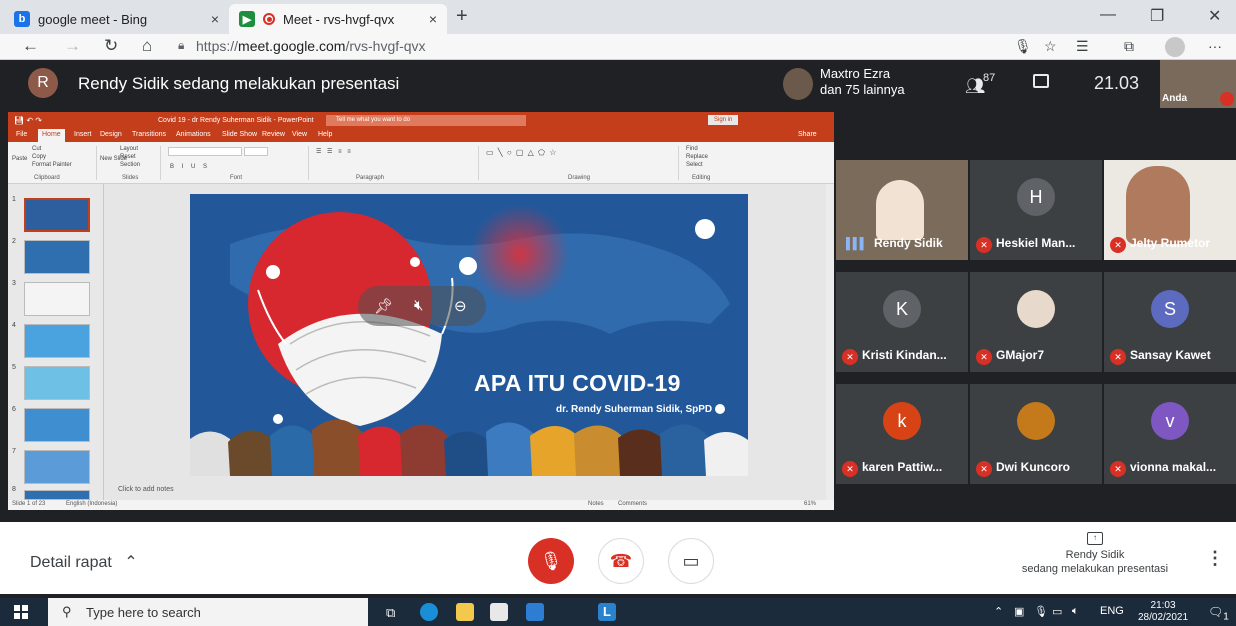 The width and height of the screenshot is (1236, 626). Describe the element at coordinates (1215, 46) in the screenshot. I see `more-menu-icon: ···` at that location.